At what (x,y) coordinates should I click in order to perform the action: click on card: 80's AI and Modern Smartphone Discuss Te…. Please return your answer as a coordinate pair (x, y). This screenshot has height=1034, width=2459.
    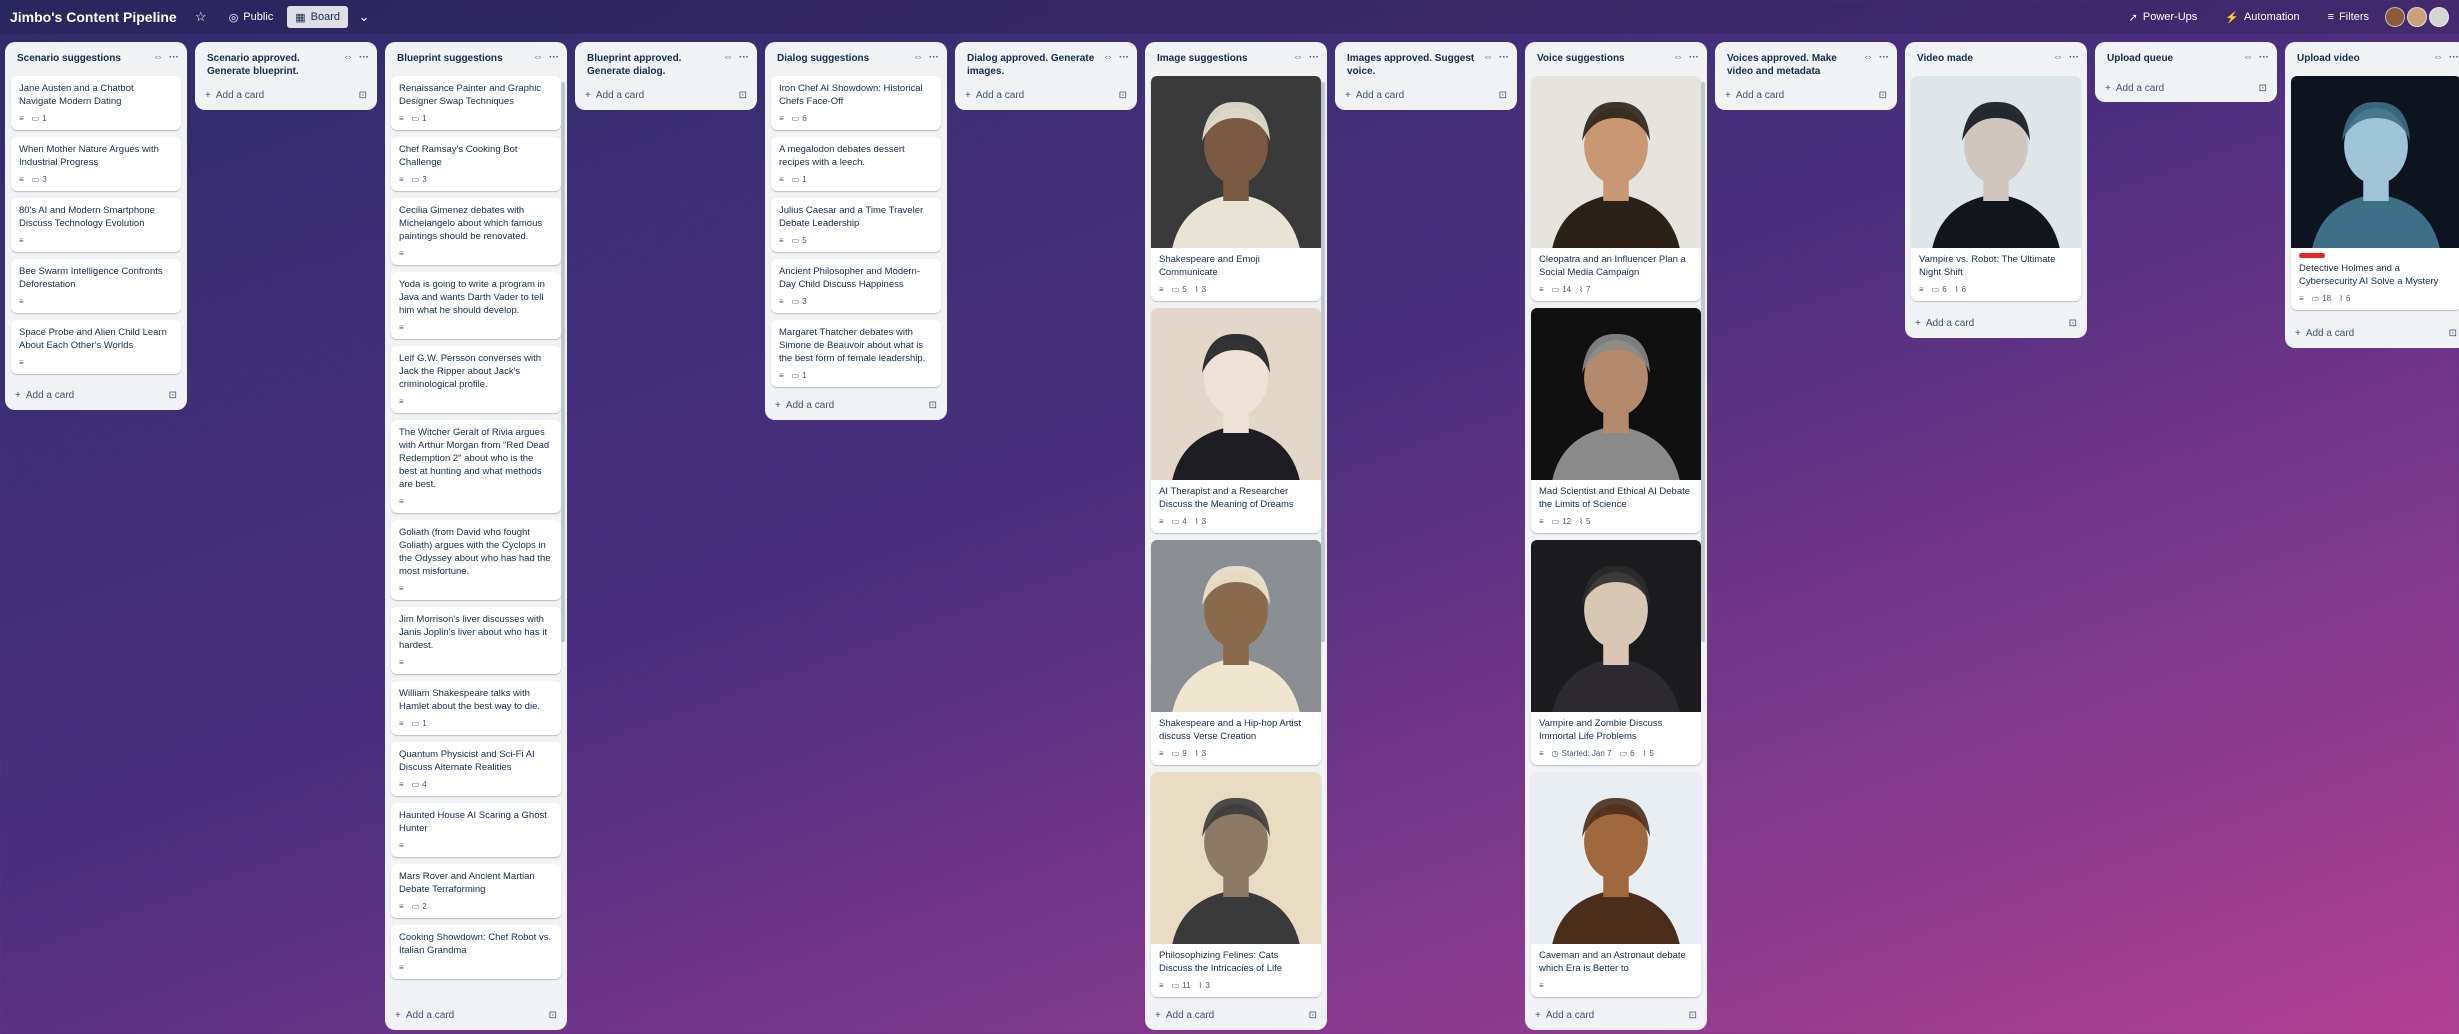
    Looking at the image, I should click on (96, 225).